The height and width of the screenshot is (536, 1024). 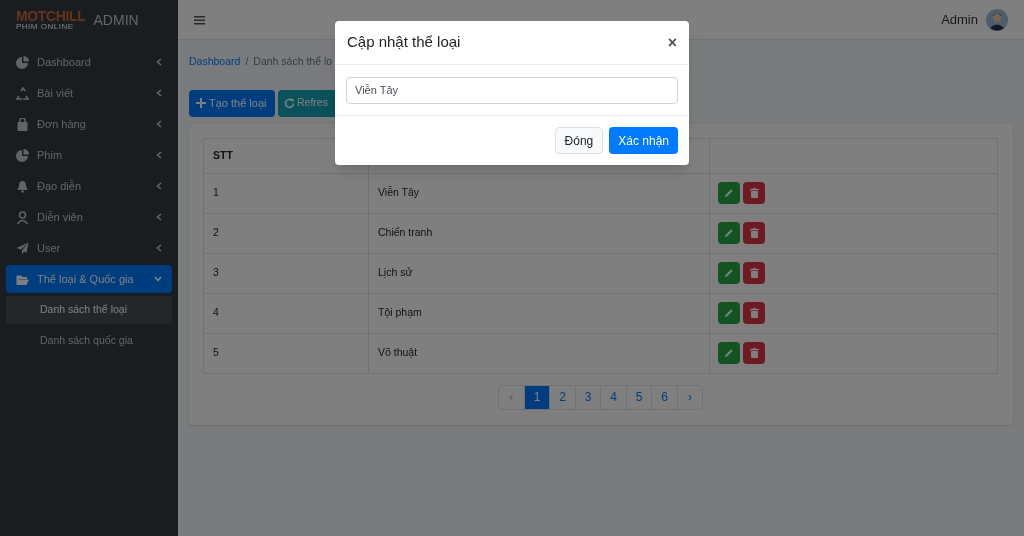 I want to click on sidebar-item: Thể loại & Quốc gia, so click(x=89, y=279).